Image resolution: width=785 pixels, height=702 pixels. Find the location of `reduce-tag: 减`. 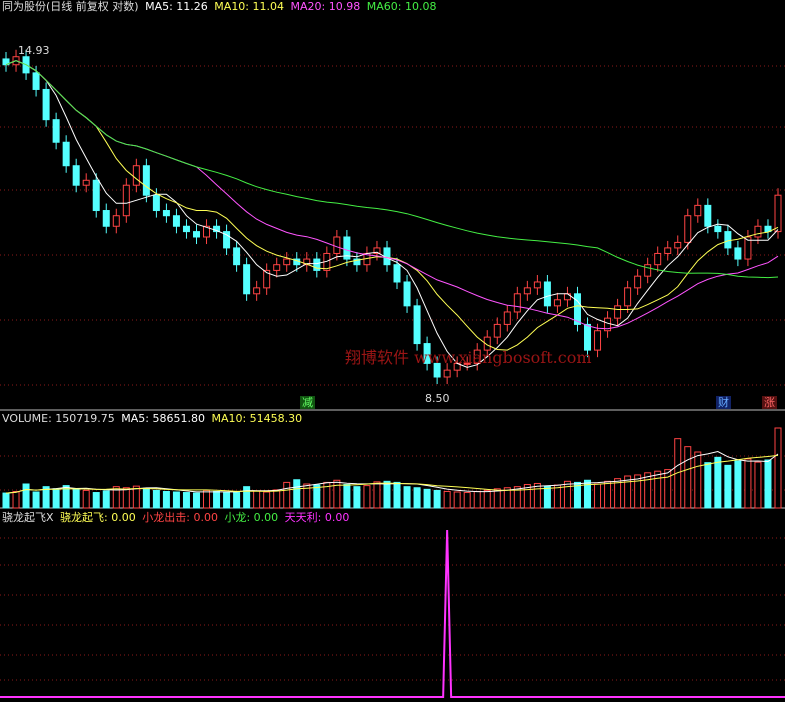

reduce-tag: 减 is located at coordinates (307, 402).